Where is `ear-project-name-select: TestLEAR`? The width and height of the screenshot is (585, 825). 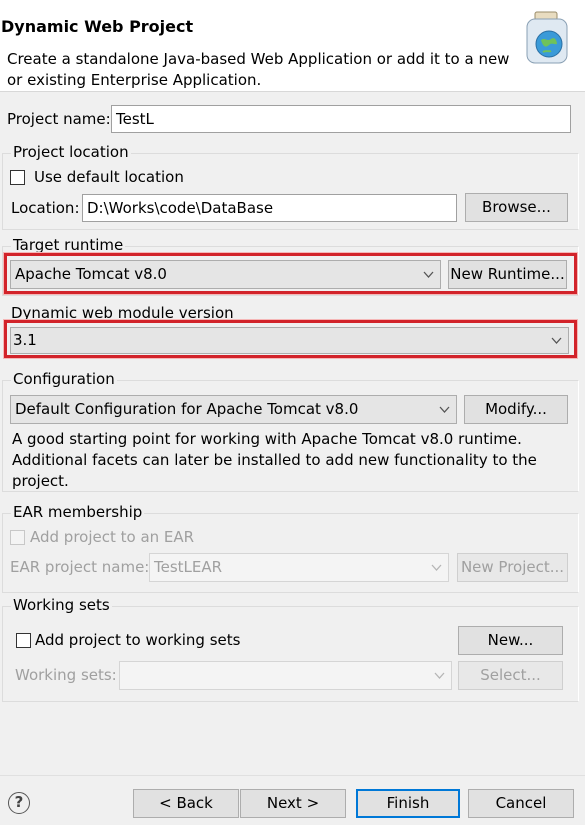
ear-project-name-select: TestLEAR is located at coordinates (299, 567).